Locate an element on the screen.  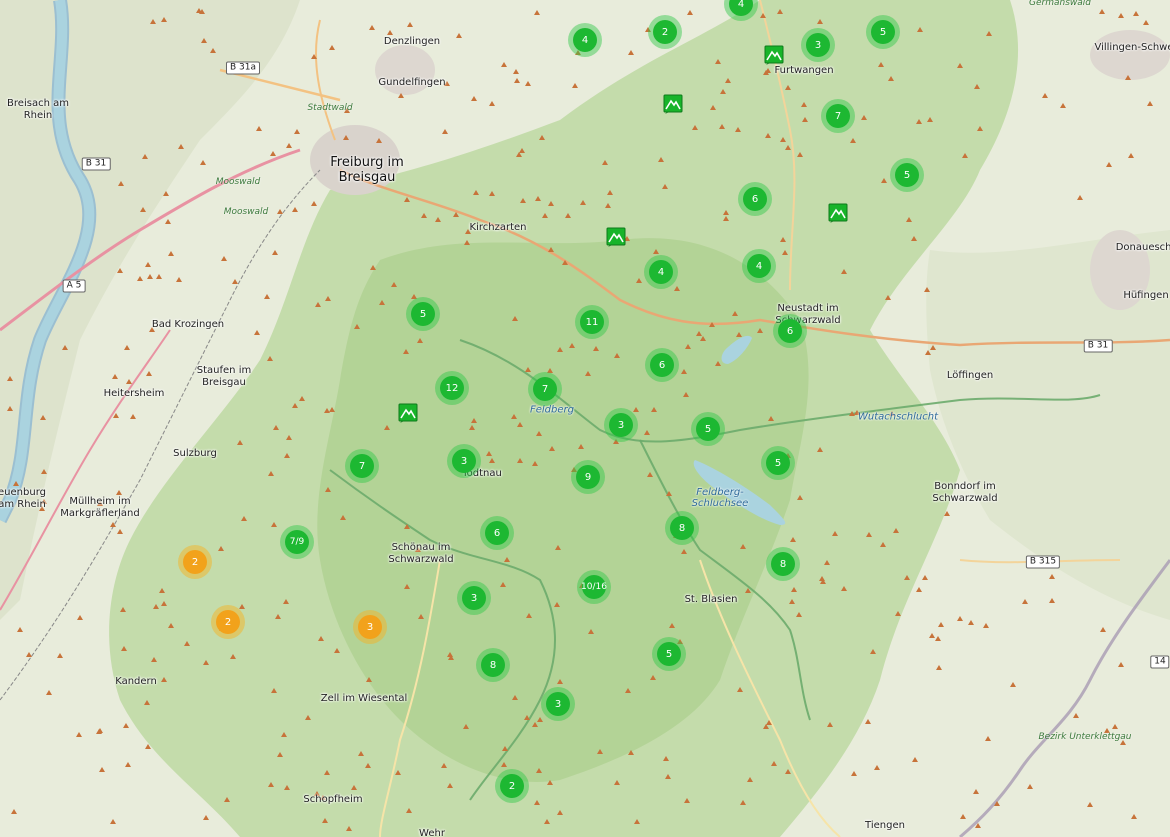
place-label: Bonndorf im Schwarzwald is located at coordinates (965, 492).